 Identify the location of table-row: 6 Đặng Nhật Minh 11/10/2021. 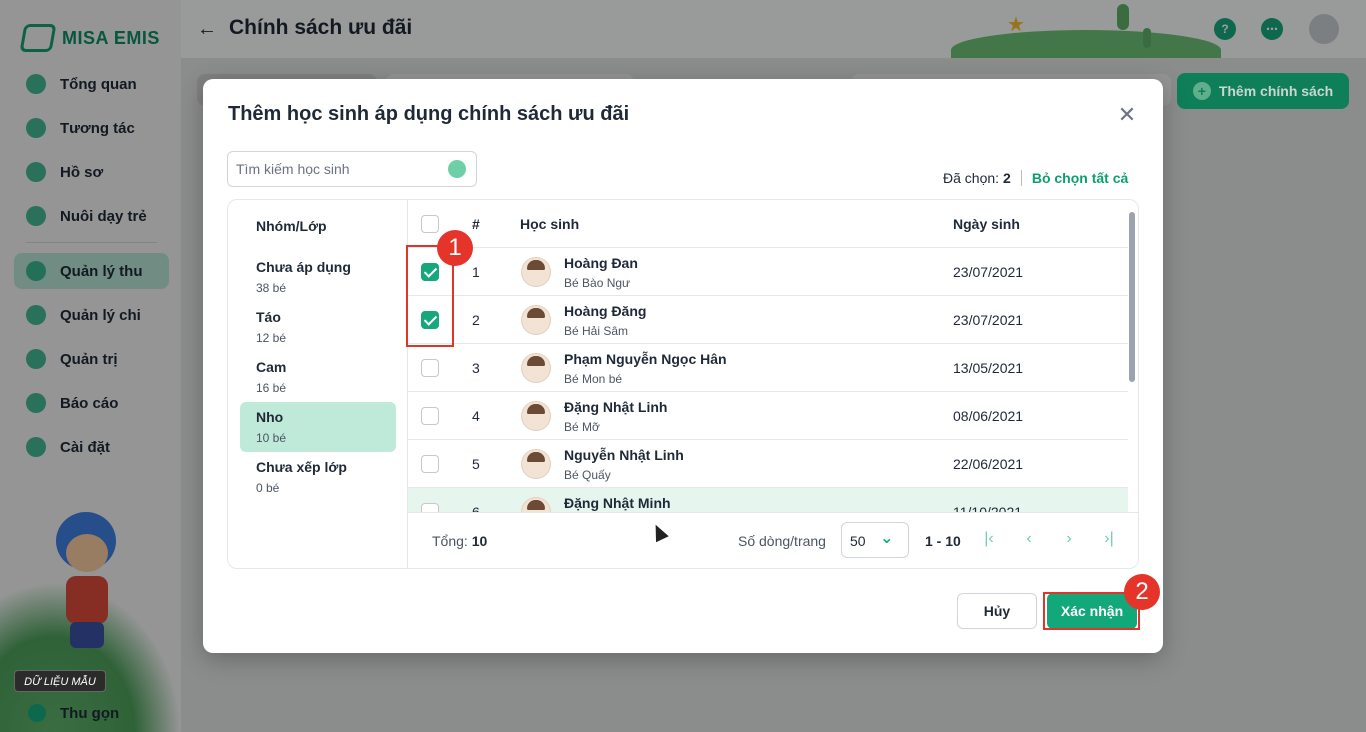
(768, 500).